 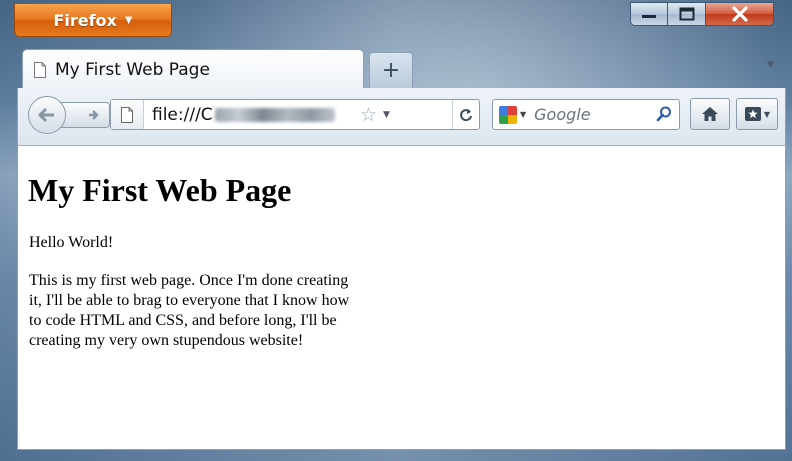 I want to click on url-redacted, so click(x=274, y=114).